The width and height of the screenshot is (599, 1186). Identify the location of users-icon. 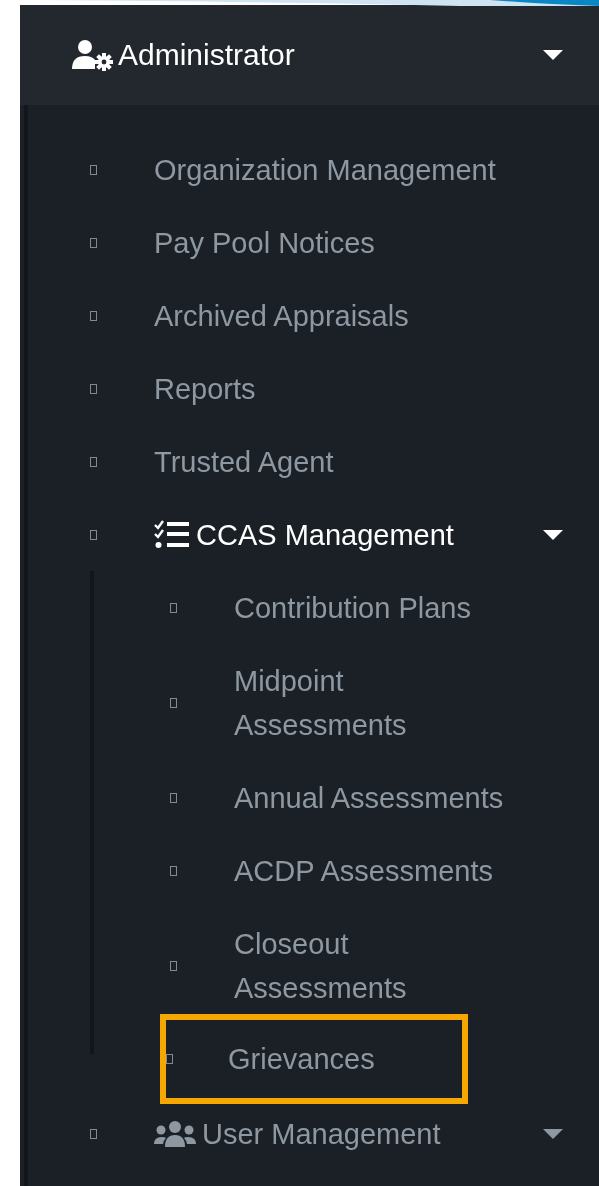
(175, 1133).